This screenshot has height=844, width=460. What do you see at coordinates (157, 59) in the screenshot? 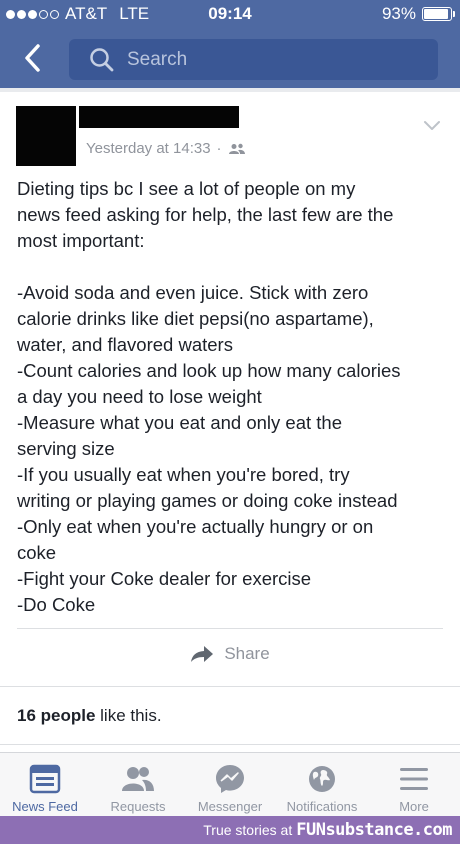
I see `search-placeholder: Search` at bounding box center [157, 59].